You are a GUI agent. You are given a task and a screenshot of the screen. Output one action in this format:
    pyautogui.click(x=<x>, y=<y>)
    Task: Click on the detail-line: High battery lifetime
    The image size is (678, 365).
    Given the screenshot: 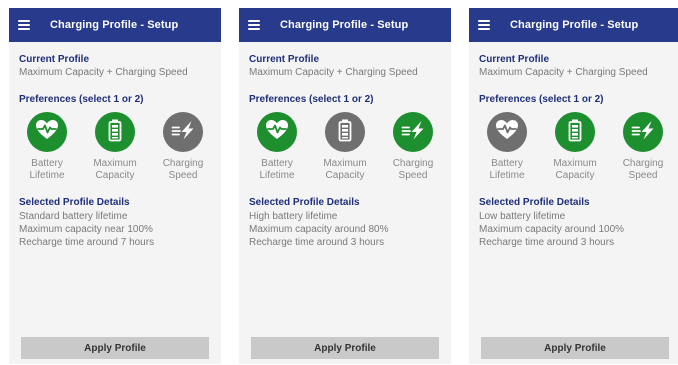 What is the action you would take?
    pyautogui.click(x=293, y=216)
    